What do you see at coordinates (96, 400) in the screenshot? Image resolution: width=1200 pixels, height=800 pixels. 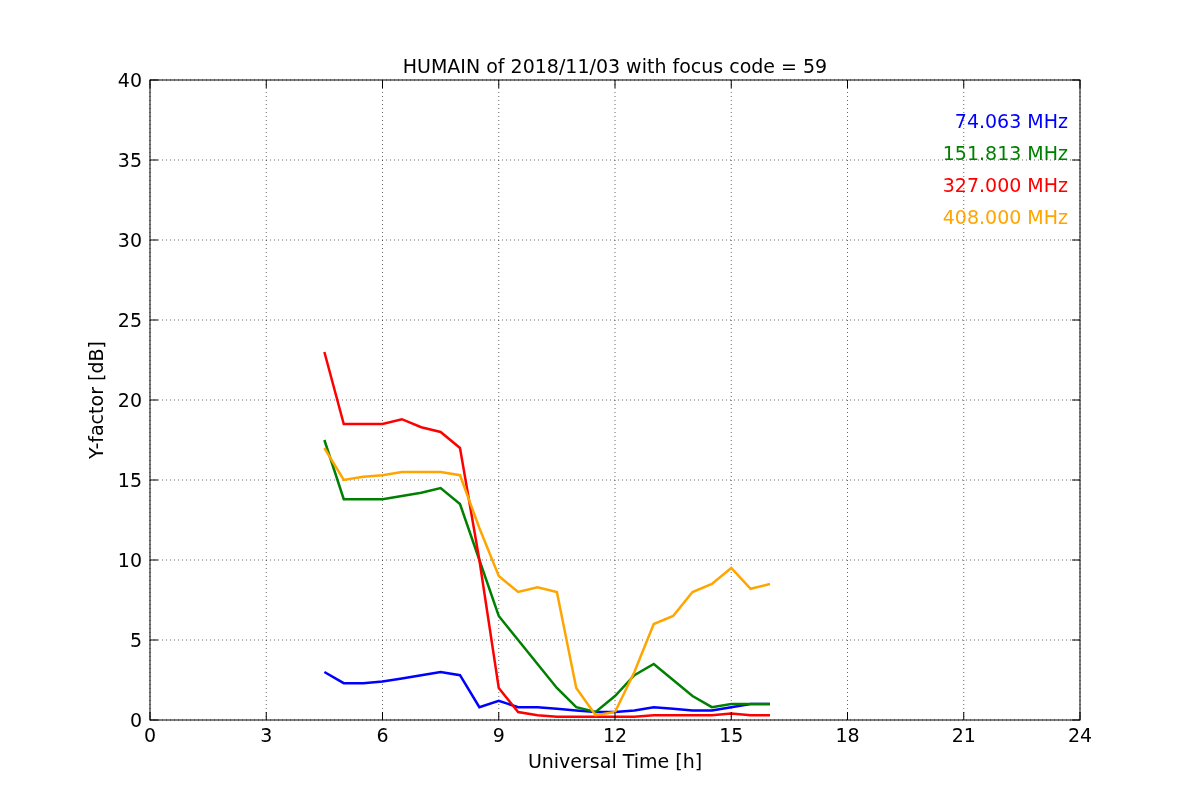 I see `y-axis-label: Y-factor [dB]` at bounding box center [96, 400].